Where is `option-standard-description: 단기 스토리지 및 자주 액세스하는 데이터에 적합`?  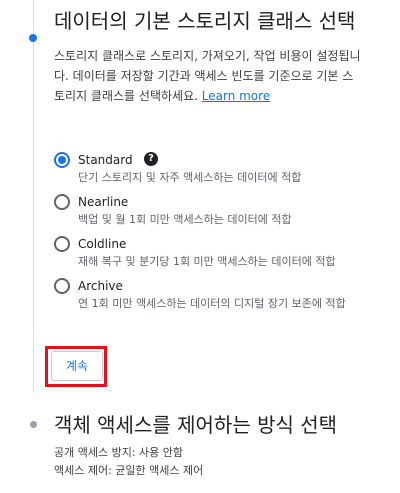
option-standard-description: 단기 스토리지 및 자주 액세스하는 데이터에 적합 is located at coordinates (190, 177).